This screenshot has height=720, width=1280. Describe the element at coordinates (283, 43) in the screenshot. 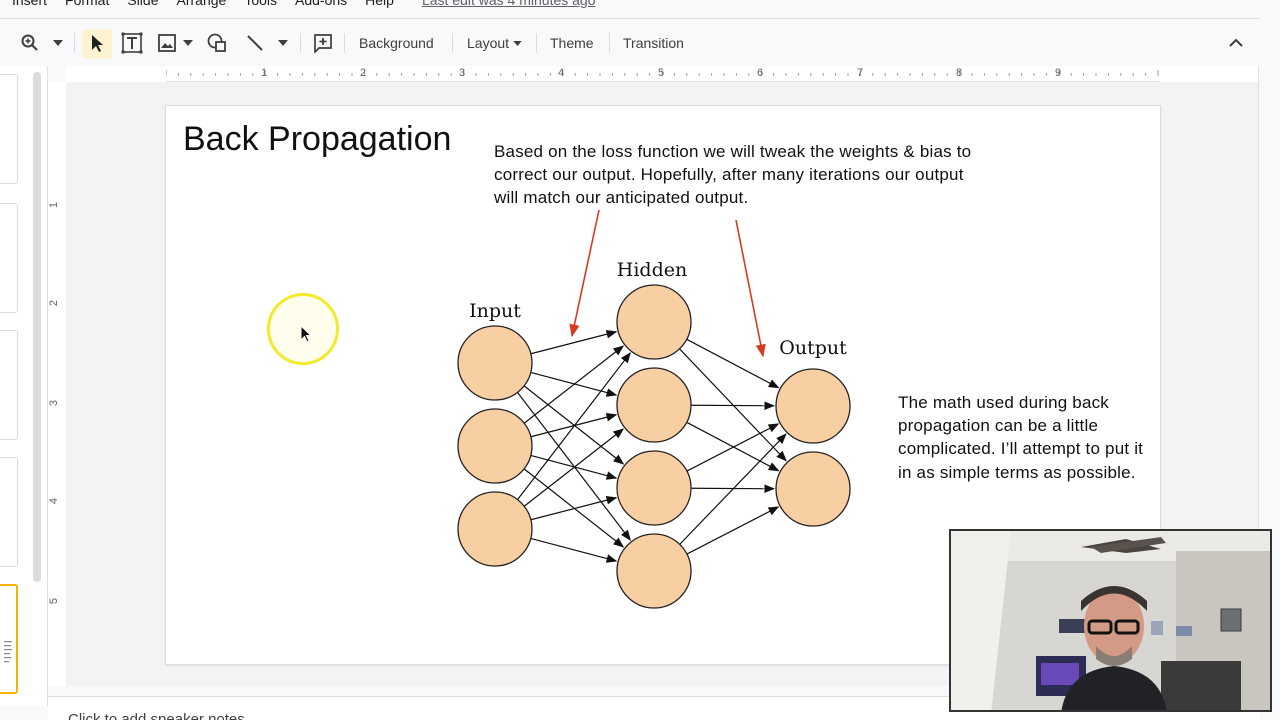

I see `line-dropdown-icon` at that location.